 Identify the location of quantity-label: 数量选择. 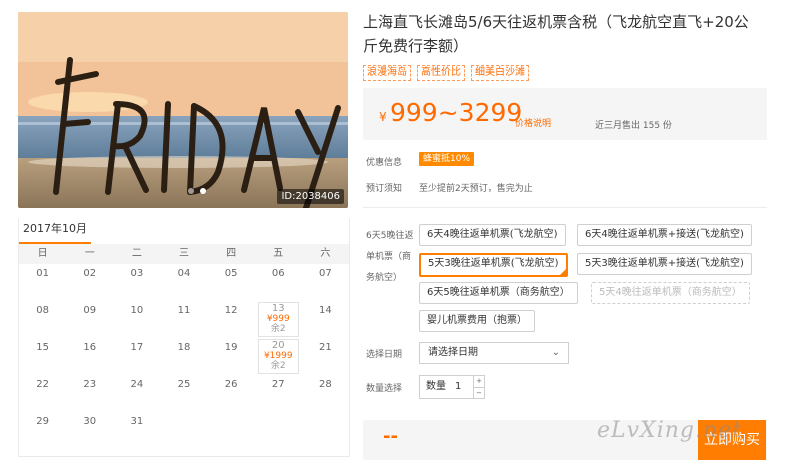
(384, 389).